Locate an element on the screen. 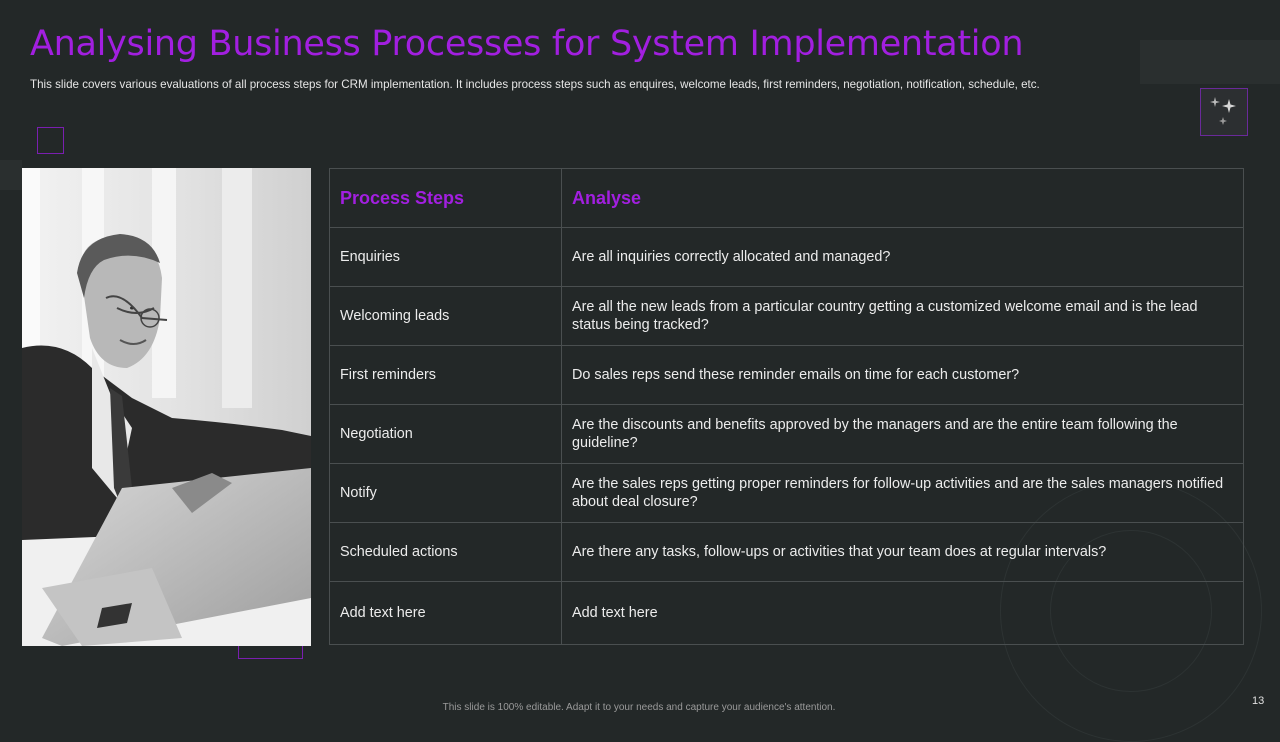 This screenshot has height=742, width=1280. businessman-laptop-photo is located at coordinates (166, 407).